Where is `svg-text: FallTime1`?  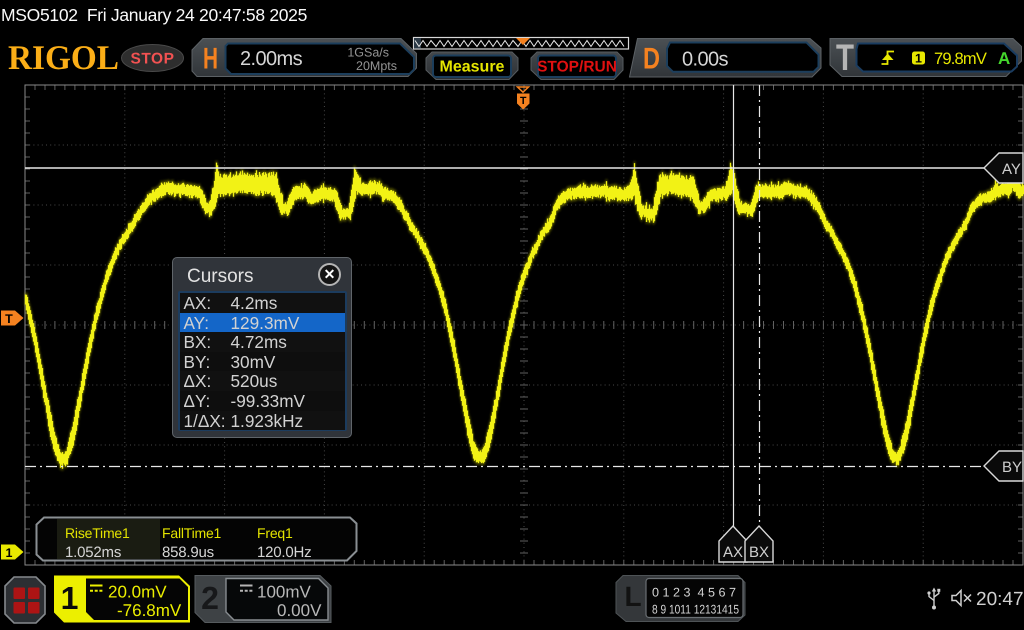
svg-text: FallTime1 is located at coordinates (192, 533).